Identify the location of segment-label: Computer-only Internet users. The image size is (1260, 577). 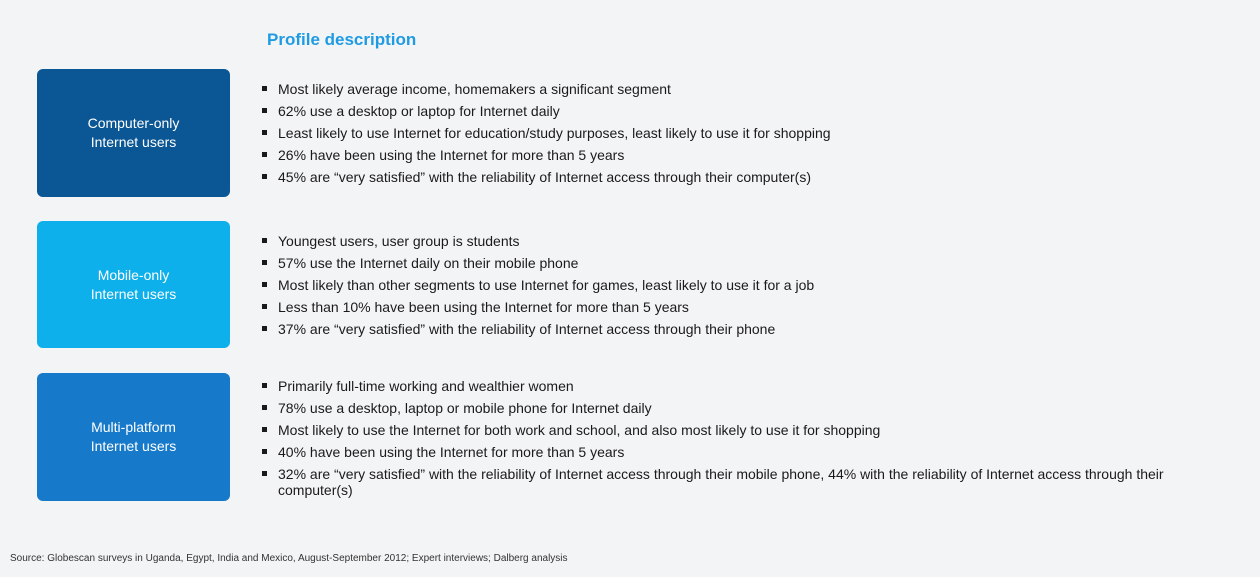
(133, 132).